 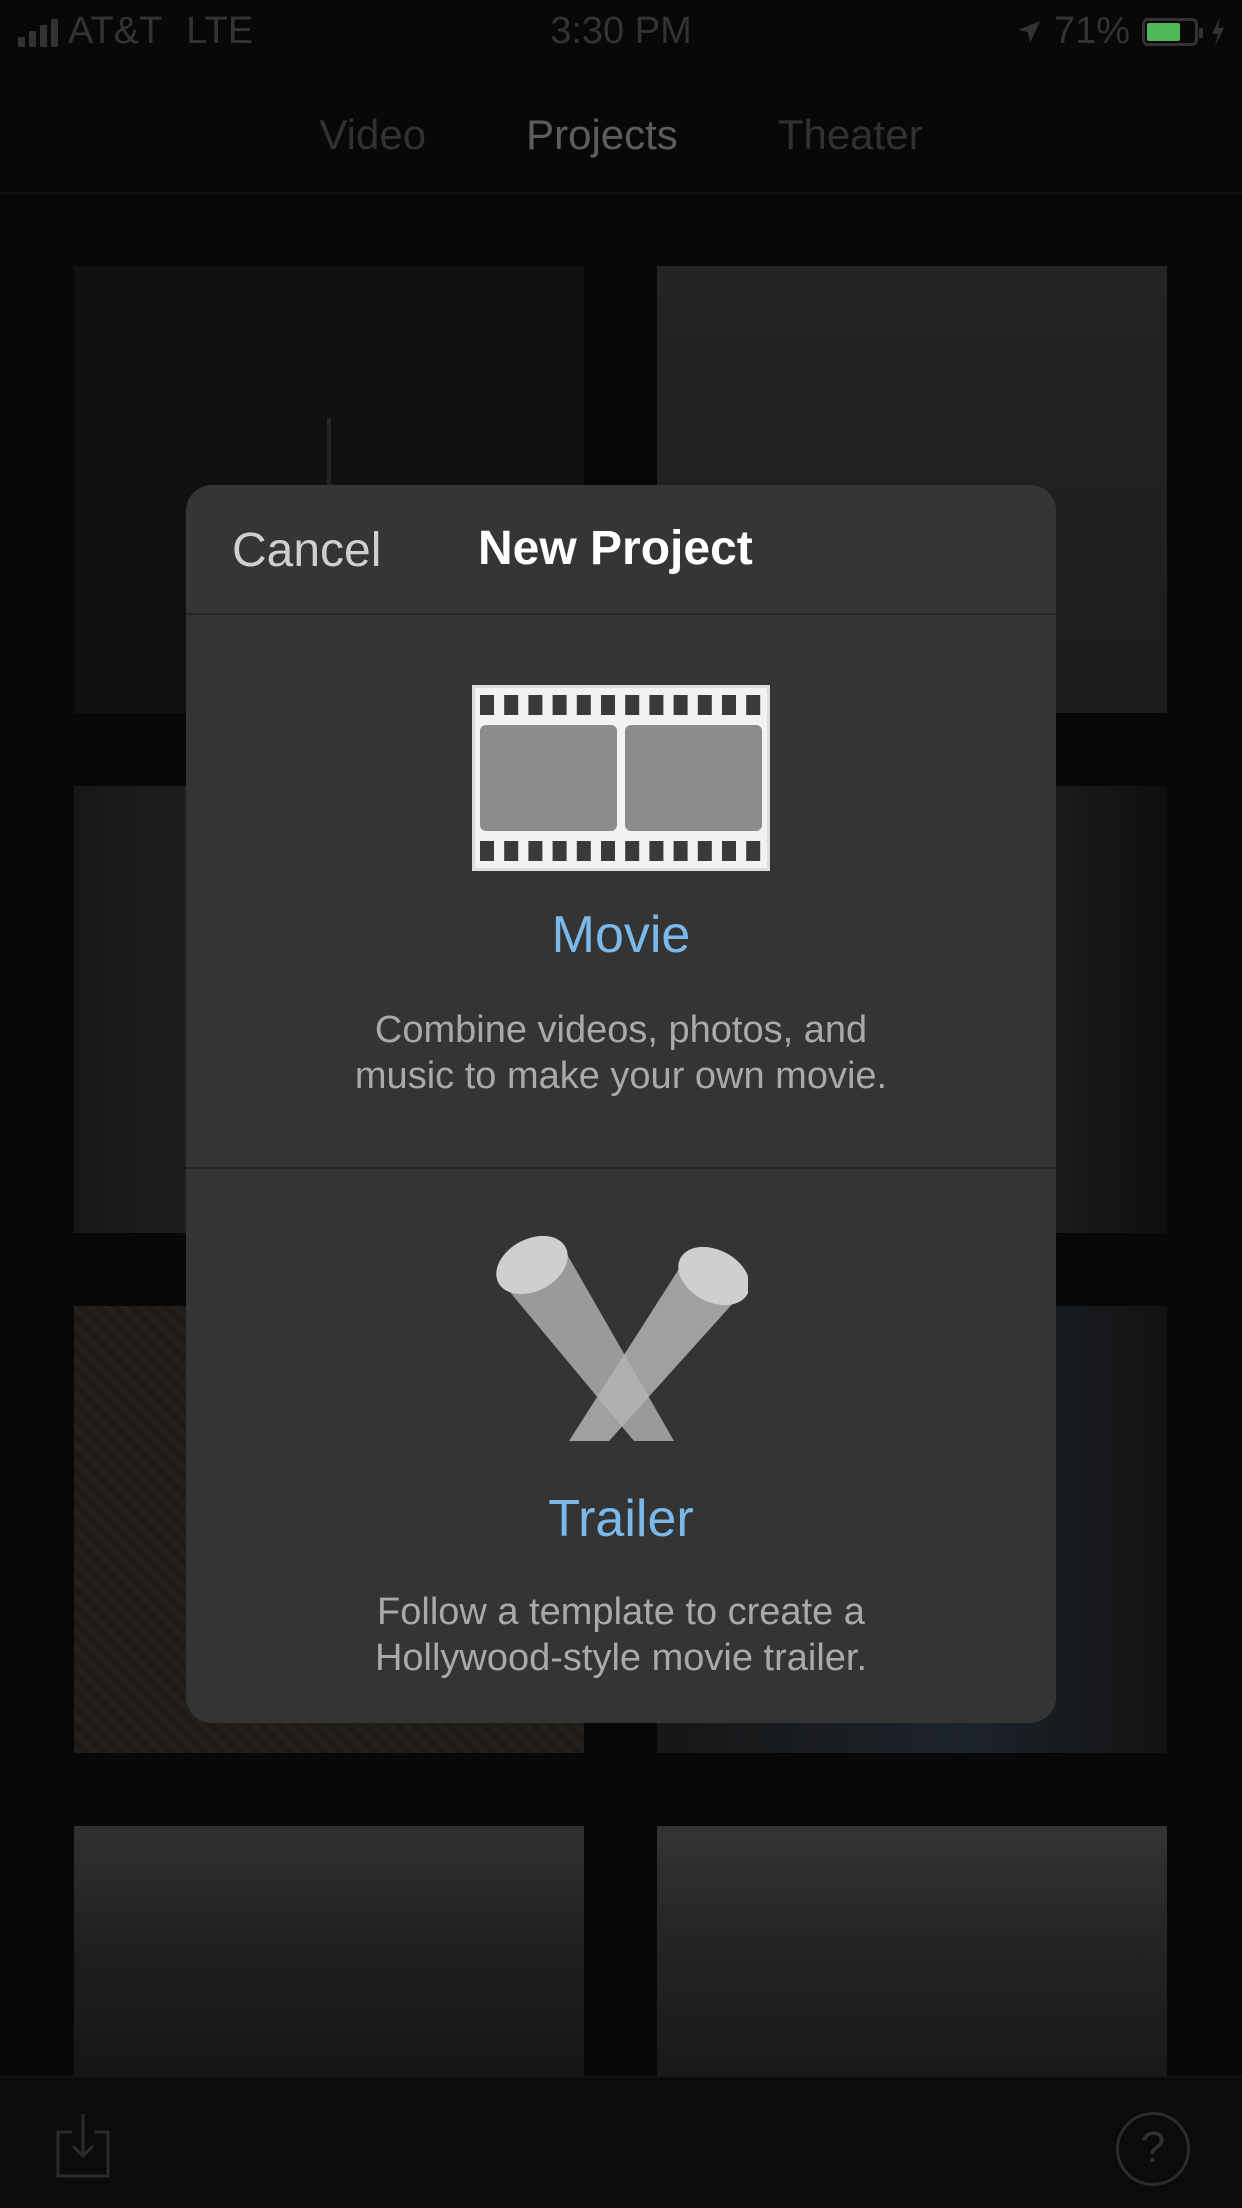 What do you see at coordinates (621, 778) in the screenshot?
I see `film-strip-icon` at bounding box center [621, 778].